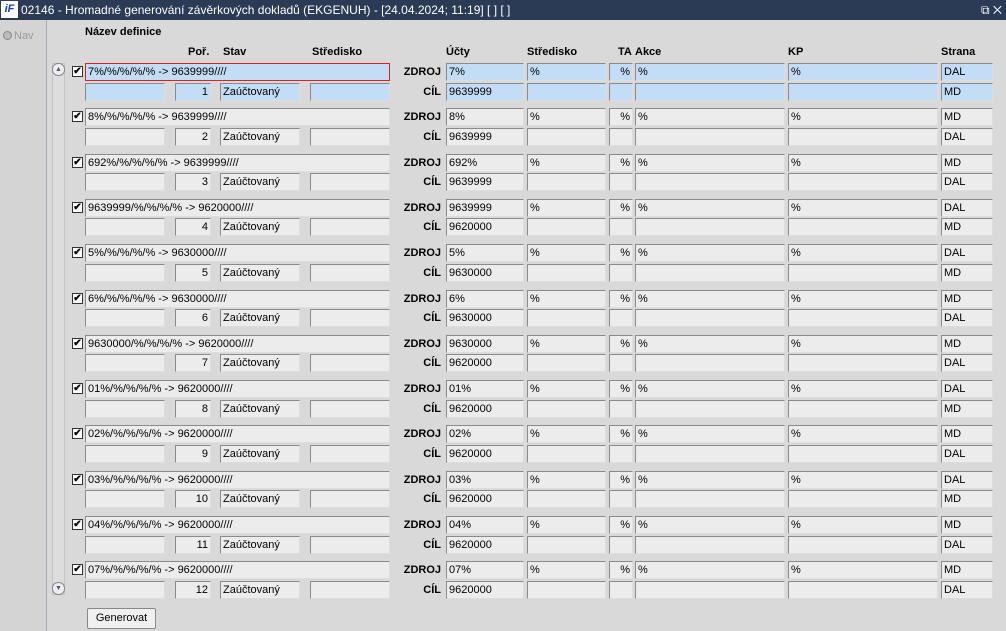 This screenshot has height=631, width=1006. I want to click on name-field: 04%/%/%/%/% -> 9620000////, so click(237, 525).